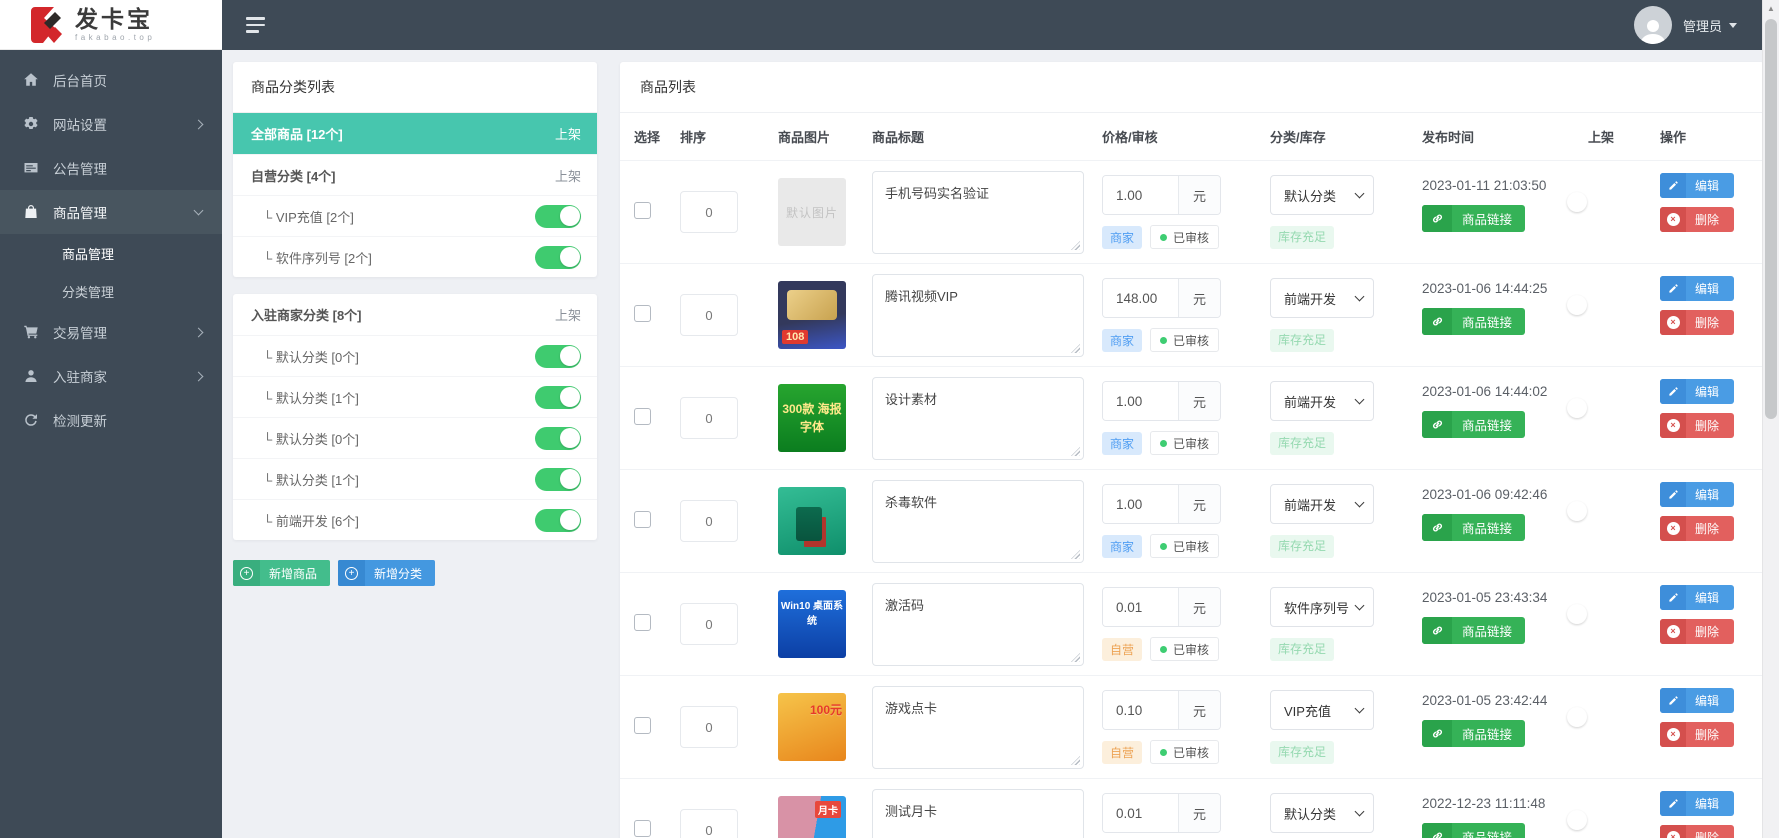 Image resolution: width=1779 pixels, height=838 pixels. What do you see at coordinates (415, 519) in the screenshot?
I see `category-row: └ 前端开发 [6个]` at bounding box center [415, 519].